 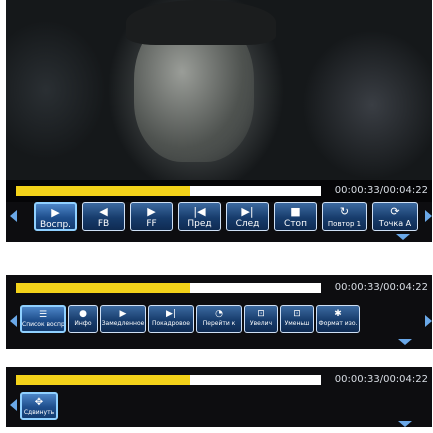 I want to click on video-subject-hair, so click(x=201, y=22).